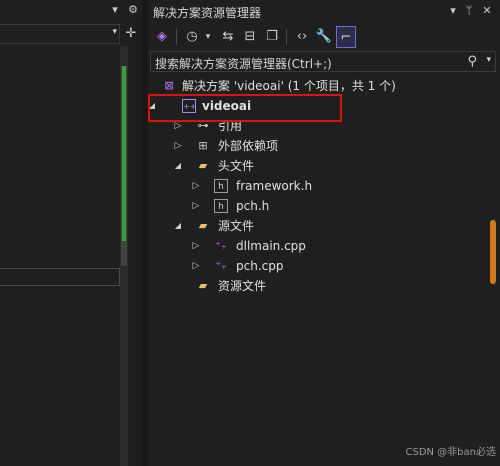 The height and width of the screenshot is (466, 500). I want to click on external-deps-icon: ⊞, so click(203, 145).